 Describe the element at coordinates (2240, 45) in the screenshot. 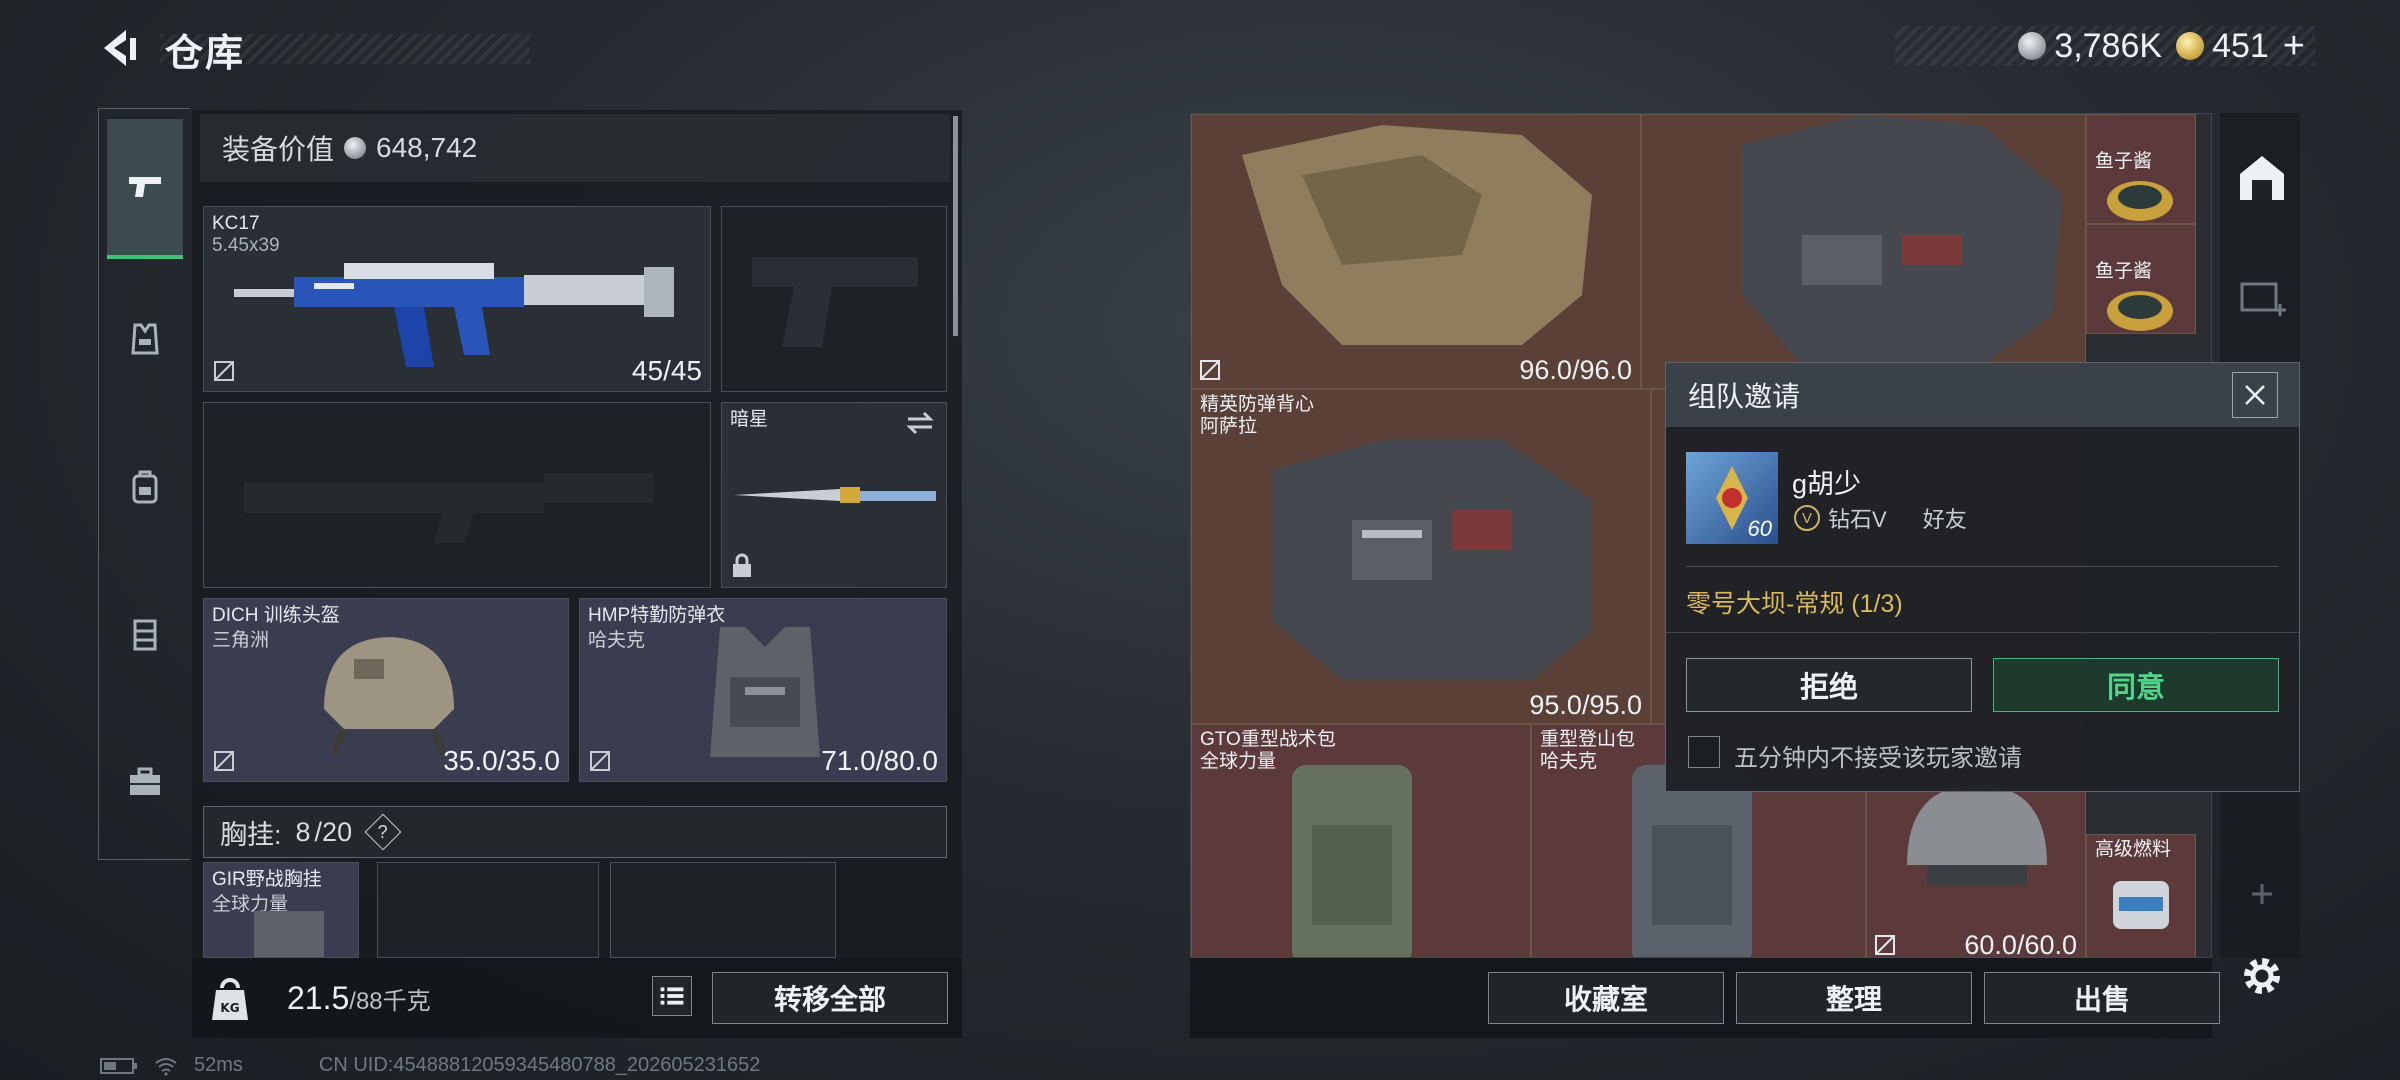

I see `gold-amount: 451` at that location.